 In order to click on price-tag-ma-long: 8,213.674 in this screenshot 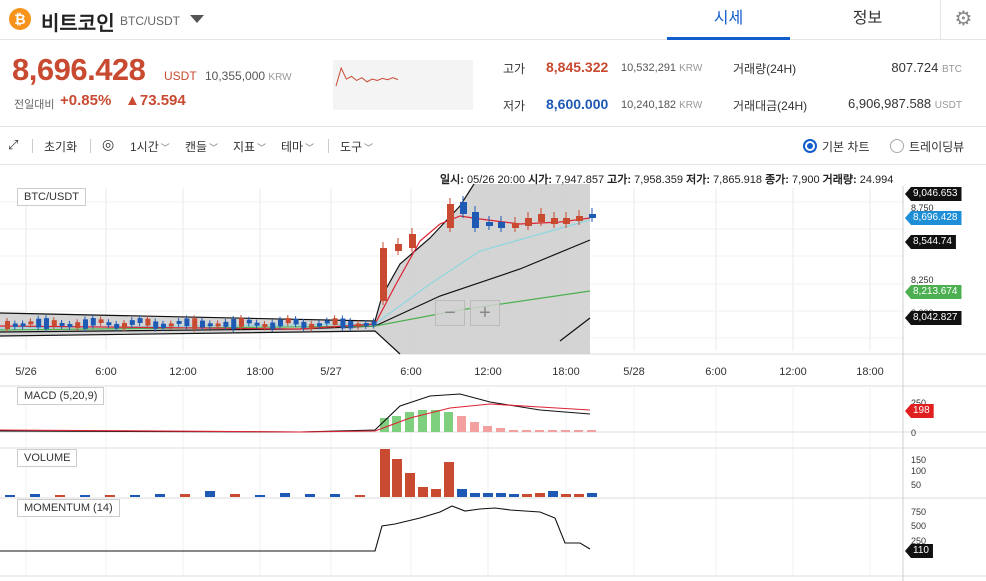, I will do `click(933, 292)`.